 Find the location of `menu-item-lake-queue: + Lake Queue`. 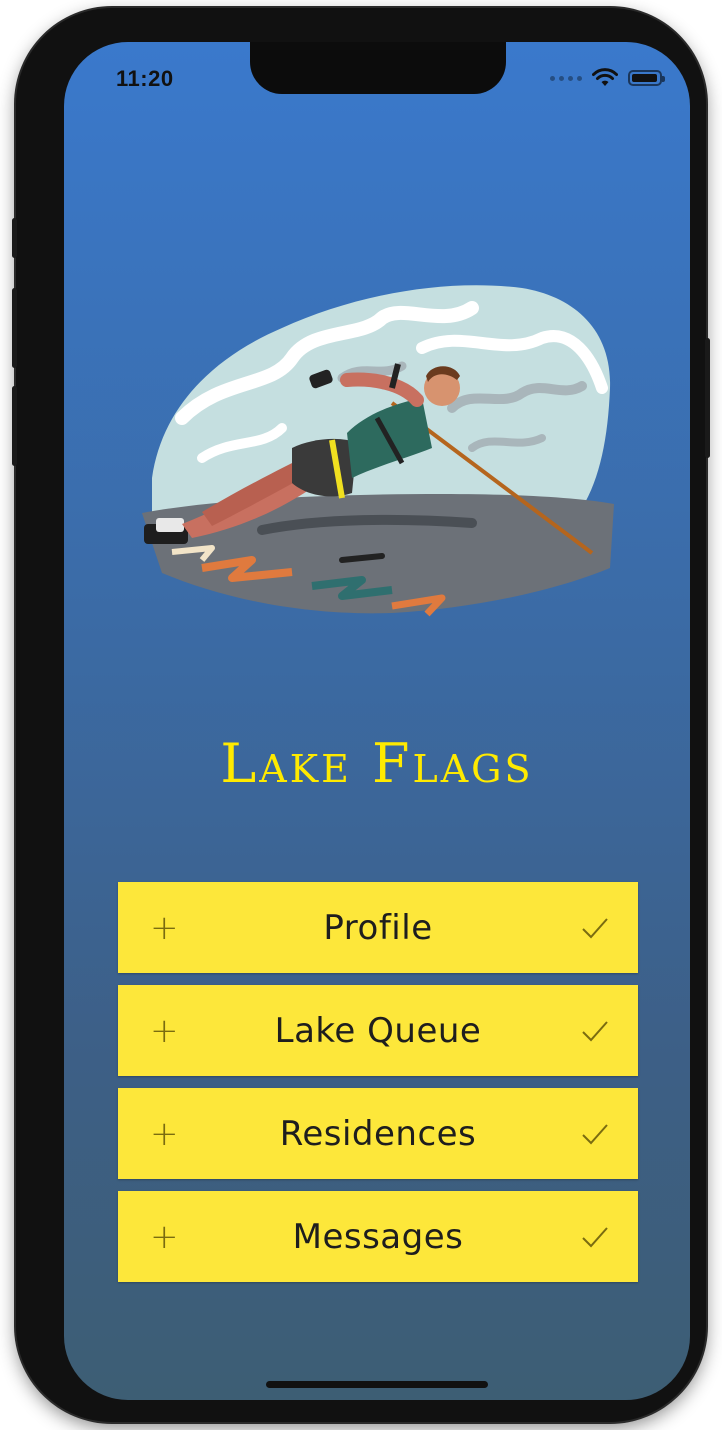

menu-item-lake-queue: + Lake Queue is located at coordinates (378, 1030).